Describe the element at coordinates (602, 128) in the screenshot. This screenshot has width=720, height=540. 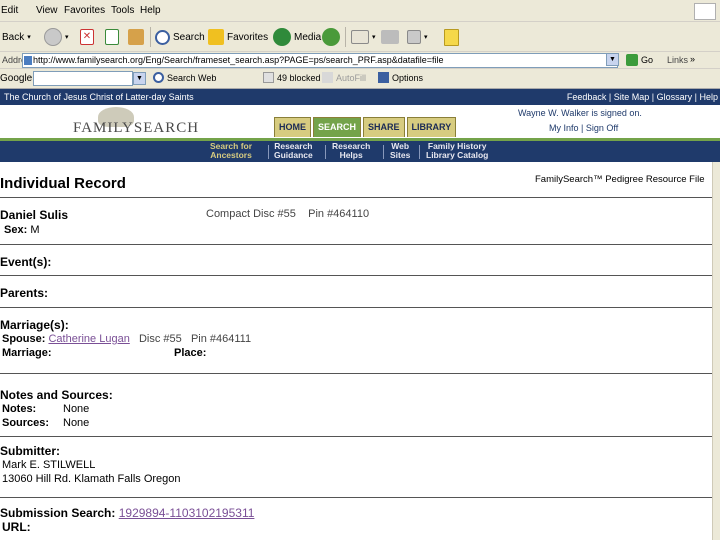
I see `sign-off-link: Sign Off` at that location.